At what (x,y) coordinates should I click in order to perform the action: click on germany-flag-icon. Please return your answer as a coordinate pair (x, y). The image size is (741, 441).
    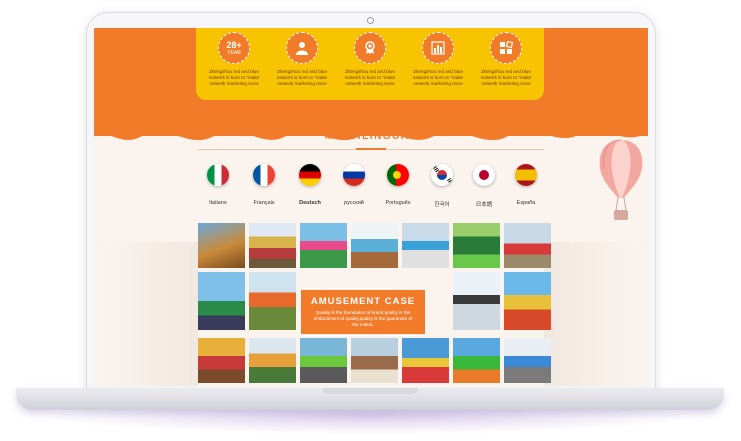
    Looking at the image, I should click on (310, 175).